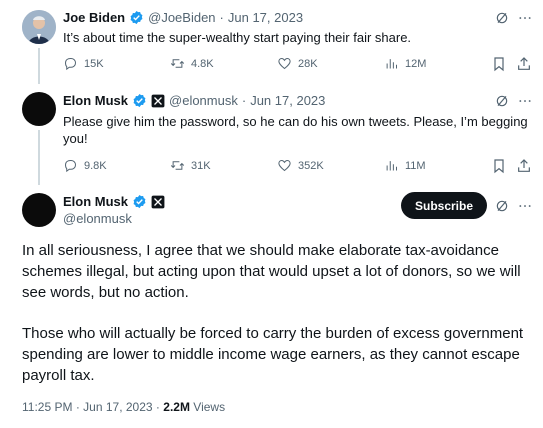 The height and width of the screenshot is (428, 543). Describe the element at coordinates (95, 165) in the screenshot. I see `reply-count: 9.8K` at that location.